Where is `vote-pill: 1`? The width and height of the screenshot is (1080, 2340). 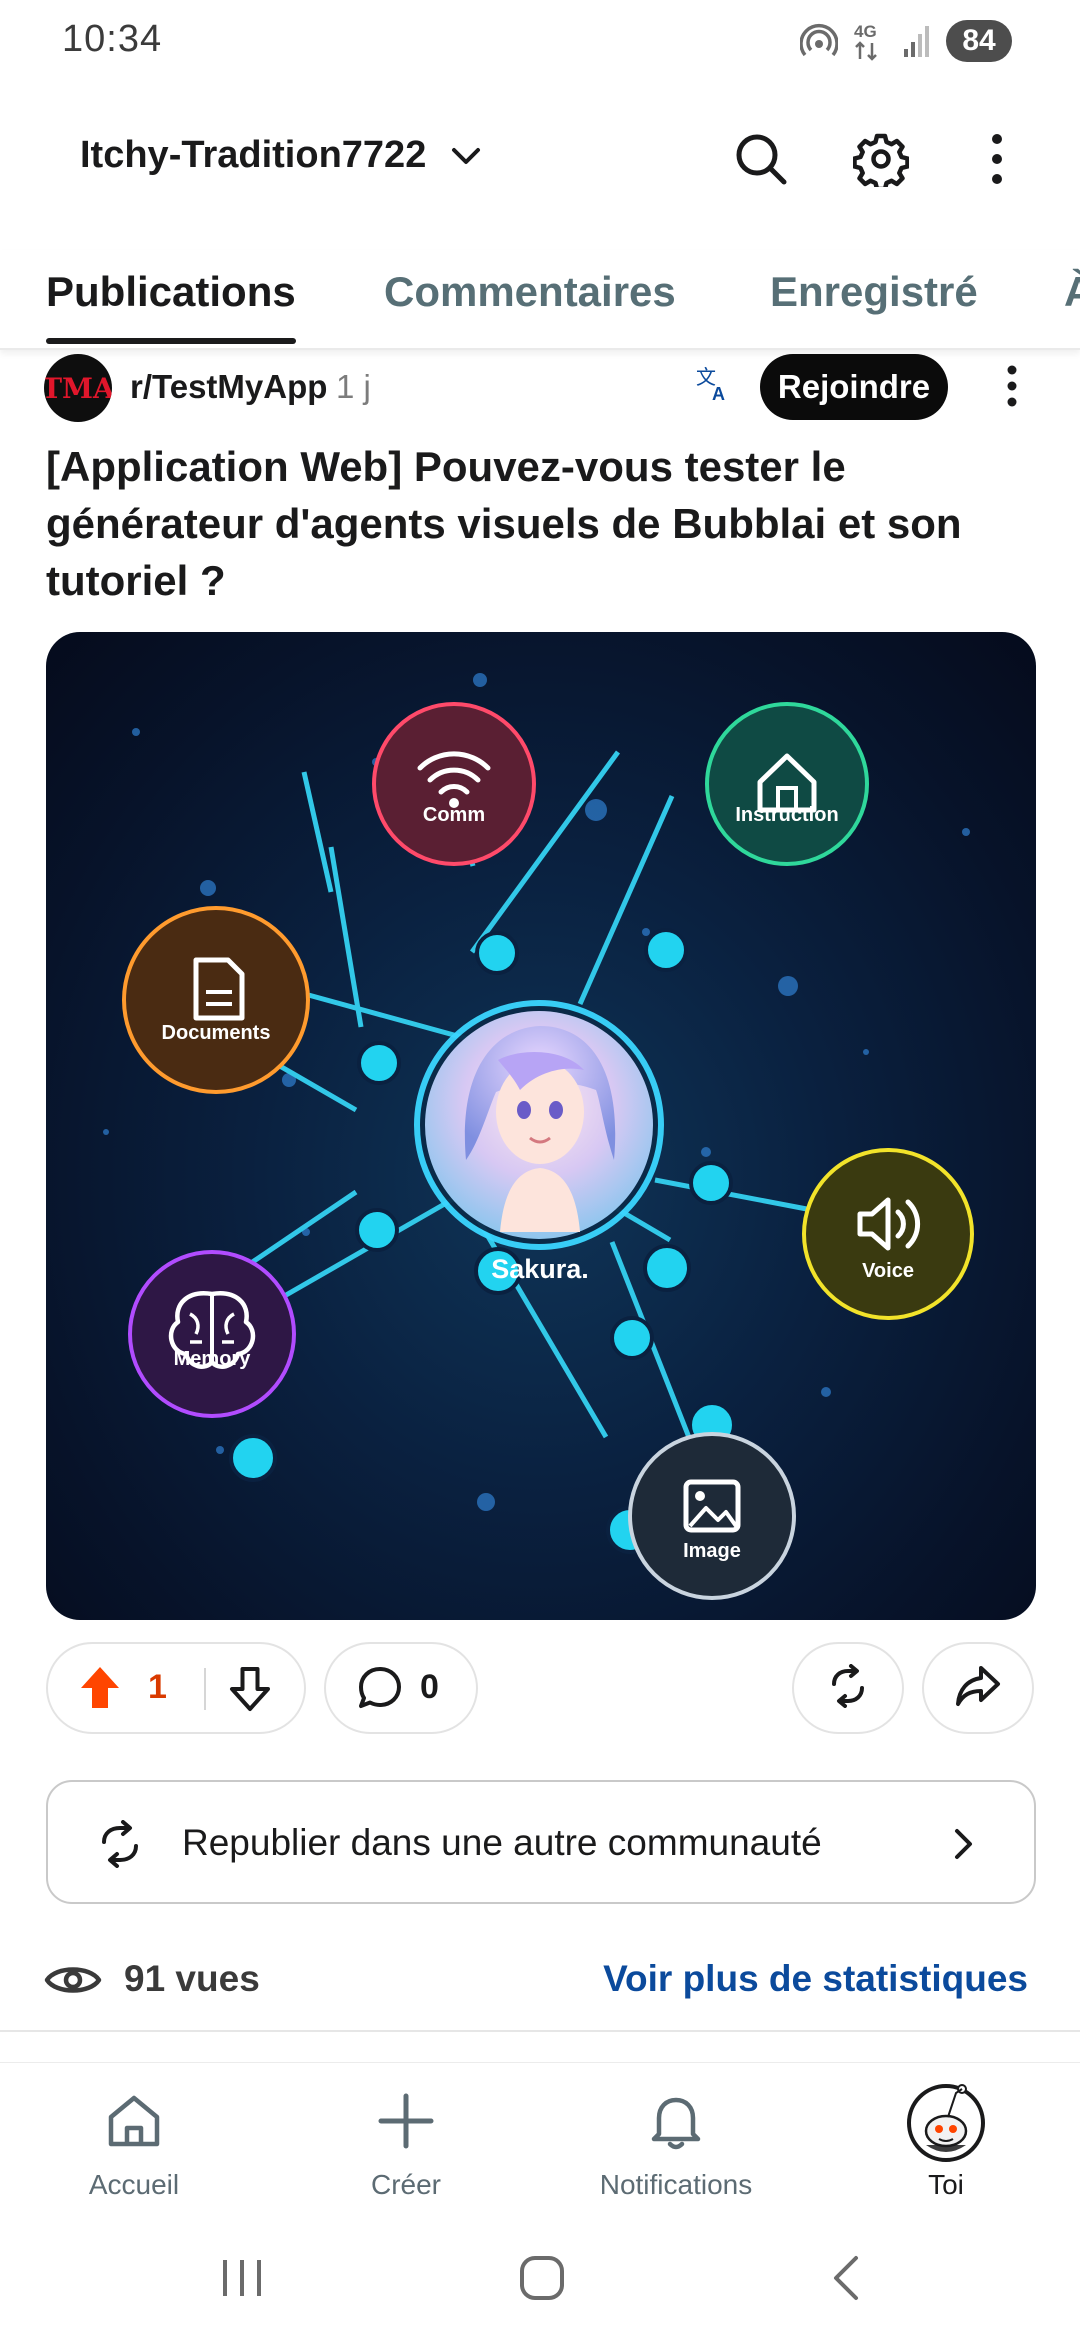
vote-pill: 1 is located at coordinates (176, 1688).